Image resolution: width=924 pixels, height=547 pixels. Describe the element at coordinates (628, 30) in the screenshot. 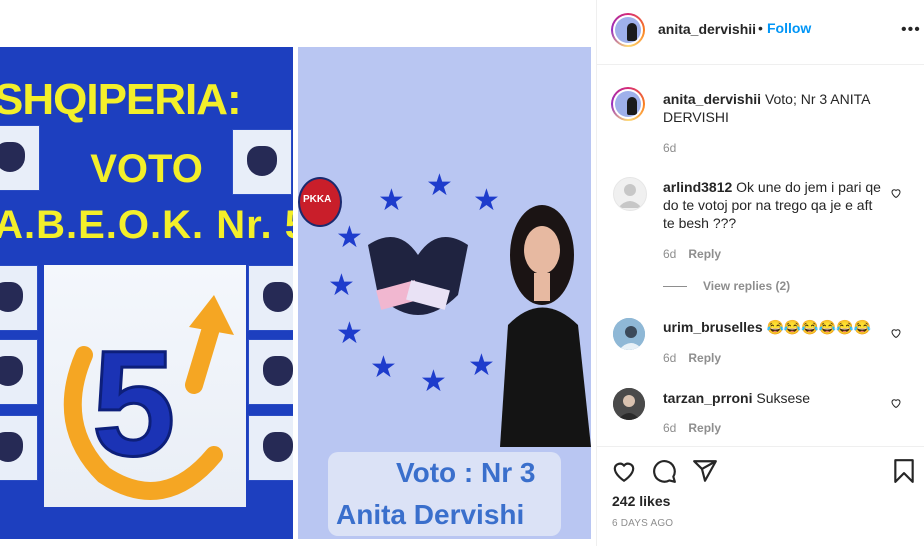

I see `author-avatar` at that location.